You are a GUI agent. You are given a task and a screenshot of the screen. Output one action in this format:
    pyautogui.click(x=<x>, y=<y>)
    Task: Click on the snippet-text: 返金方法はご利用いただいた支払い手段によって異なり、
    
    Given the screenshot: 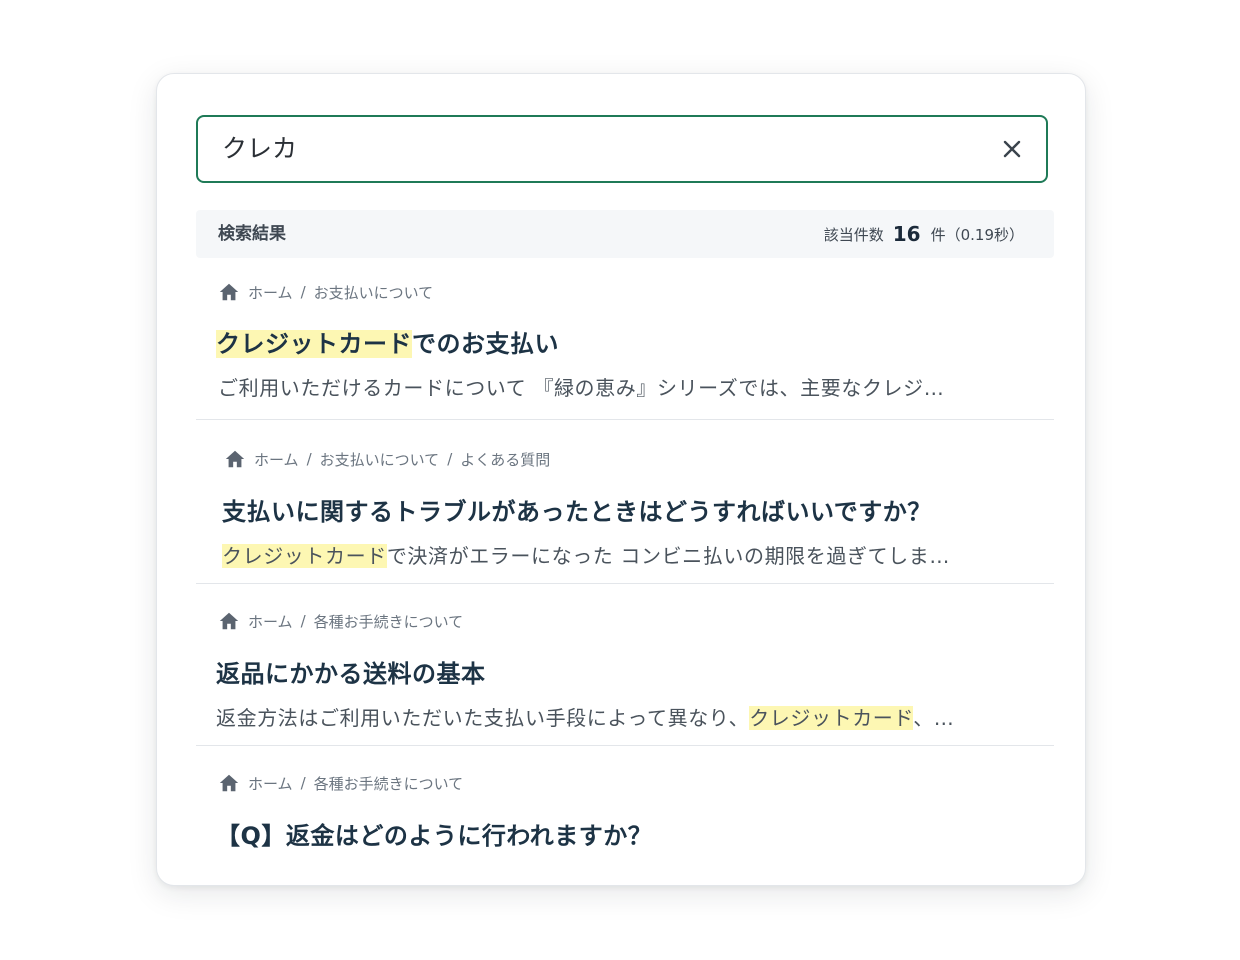 What is the action you would take?
    pyautogui.click(x=483, y=718)
    